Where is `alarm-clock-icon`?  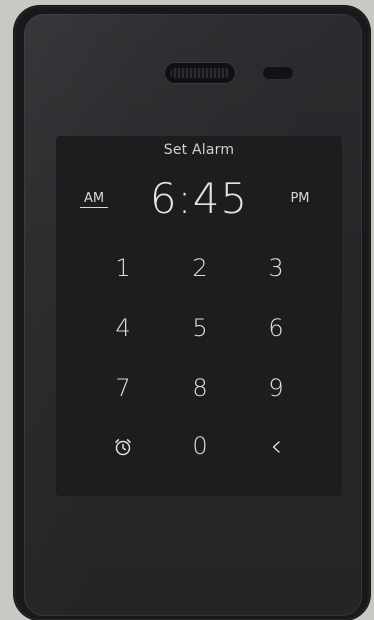
alarm-clock-icon is located at coordinates (123, 447).